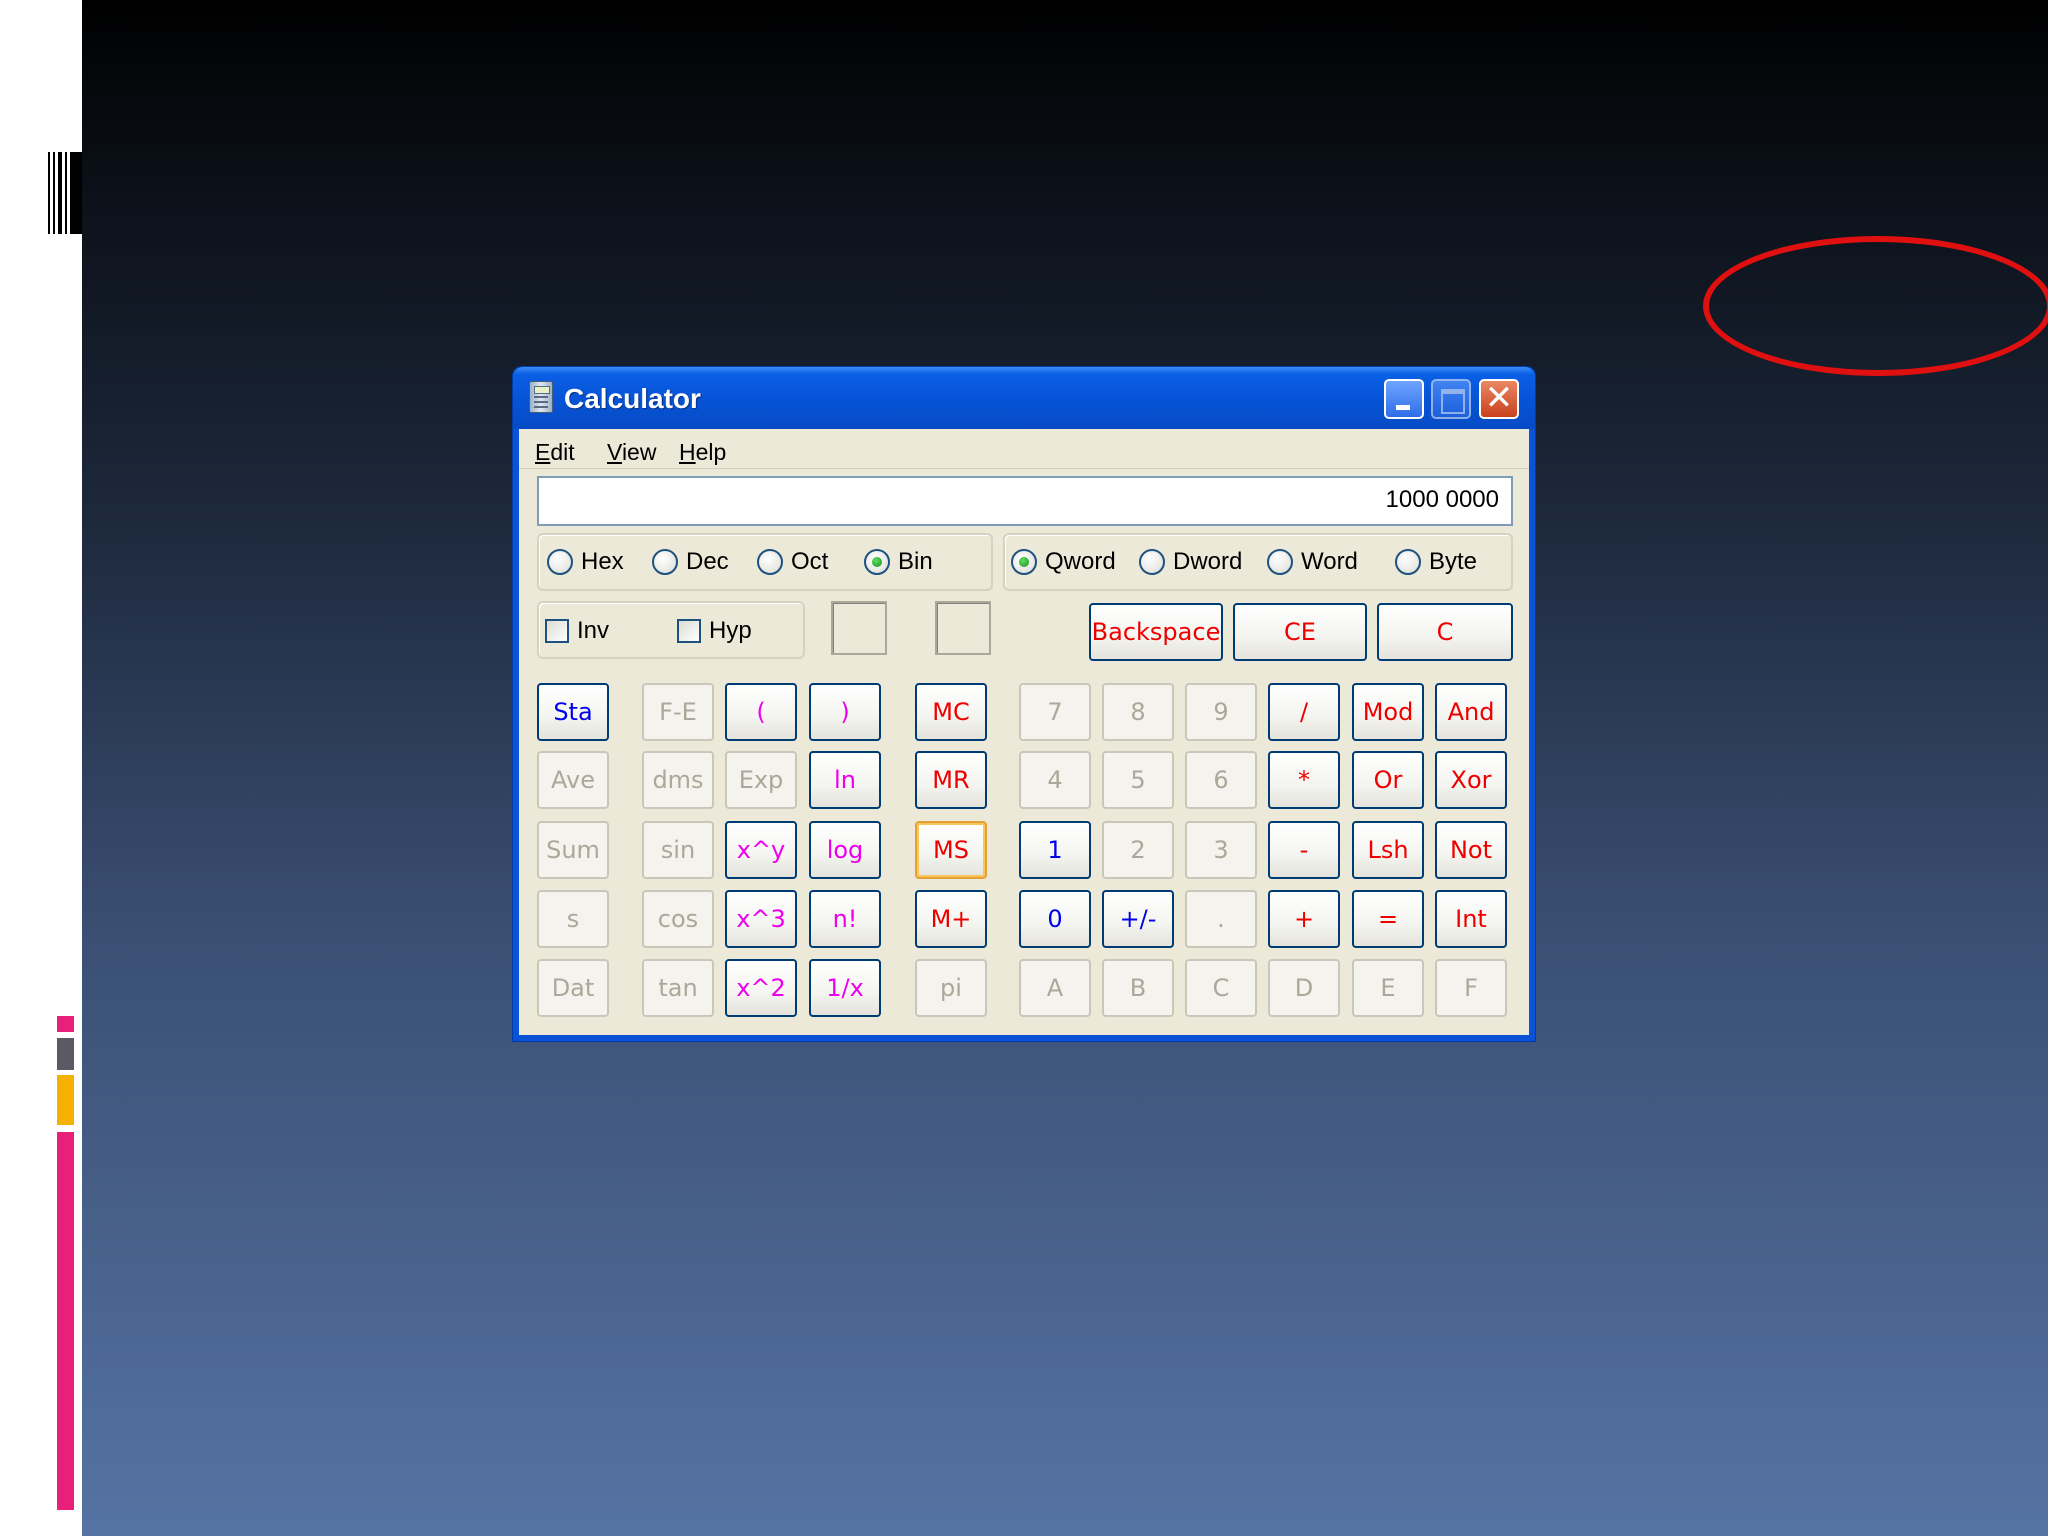 This screenshot has width=2048, height=1536. I want to click on hex-d-button: D, so click(1304, 988).